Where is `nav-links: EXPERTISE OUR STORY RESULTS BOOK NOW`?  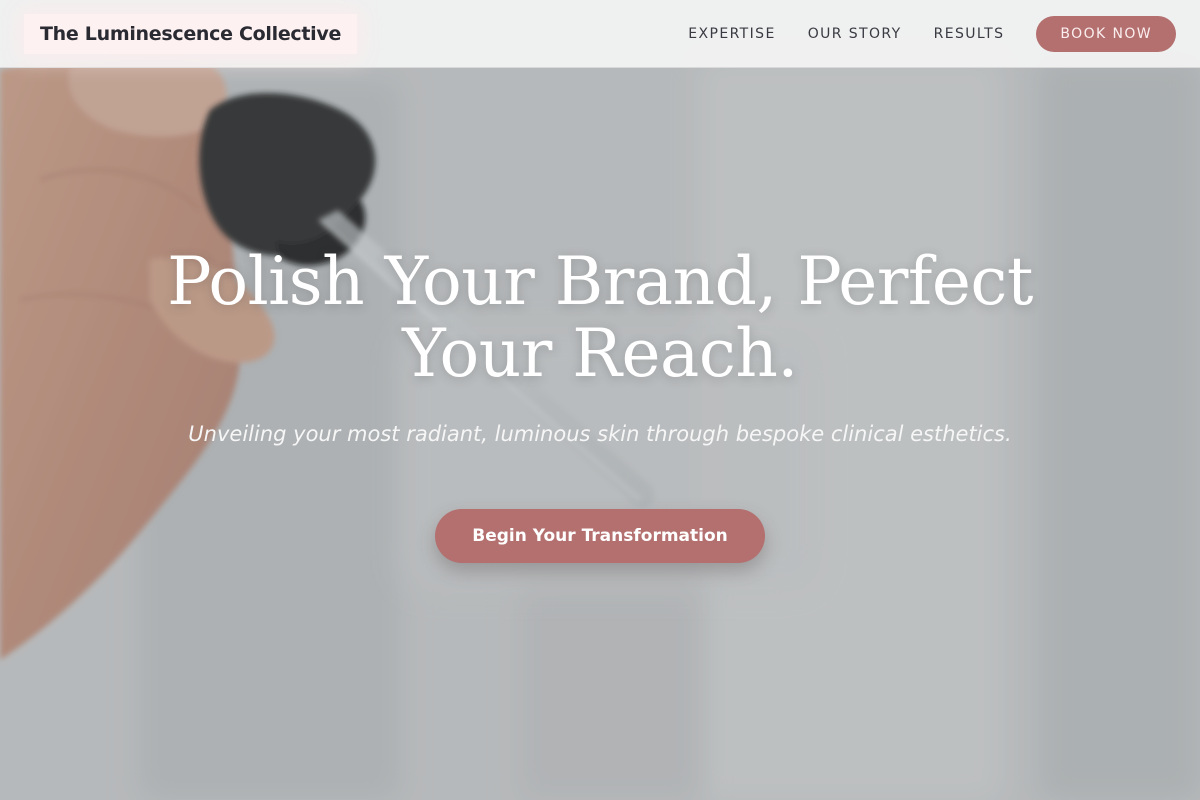
nav-links: EXPERTISE OUR STORY RESULTS BOOK NOW is located at coordinates (932, 34).